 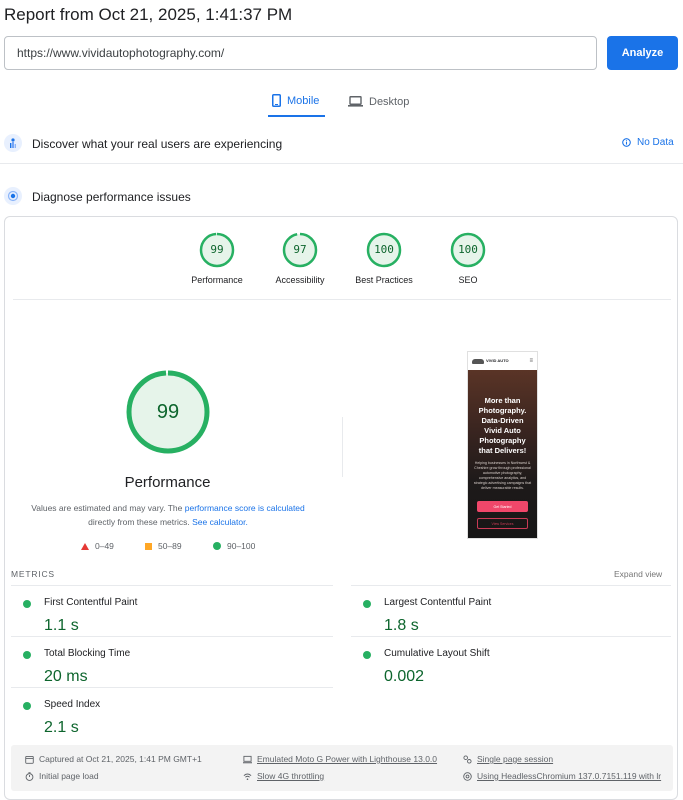 I want to click on metric-fcp-name: First Contentful Paint, so click(x=91, y=602).